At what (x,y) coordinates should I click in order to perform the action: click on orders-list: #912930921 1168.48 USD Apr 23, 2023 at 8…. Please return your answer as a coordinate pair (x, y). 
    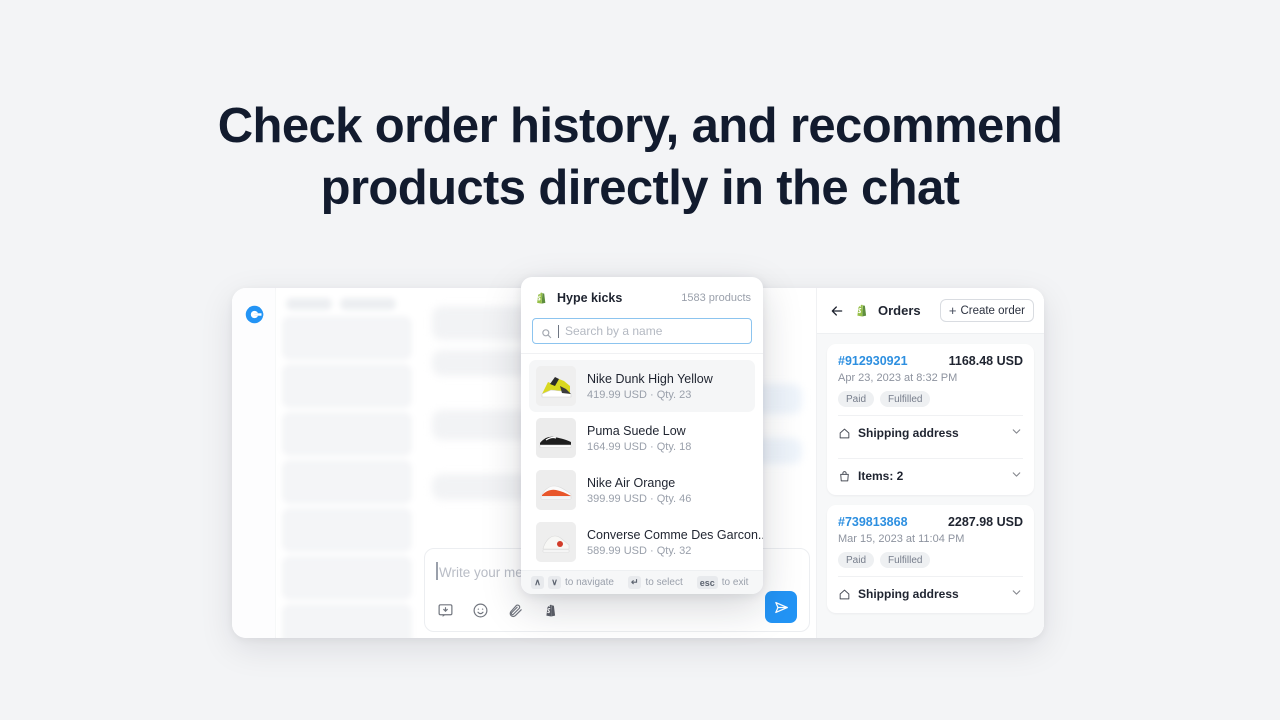
    Looking at the image, I should click on (930, 478).